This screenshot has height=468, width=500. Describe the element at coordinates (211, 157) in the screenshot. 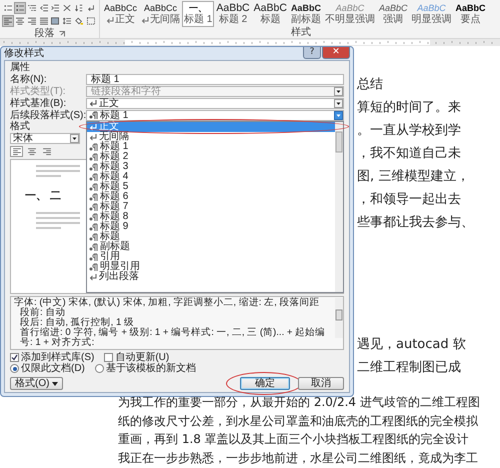

I see `list-option: 标题 2` at that location.